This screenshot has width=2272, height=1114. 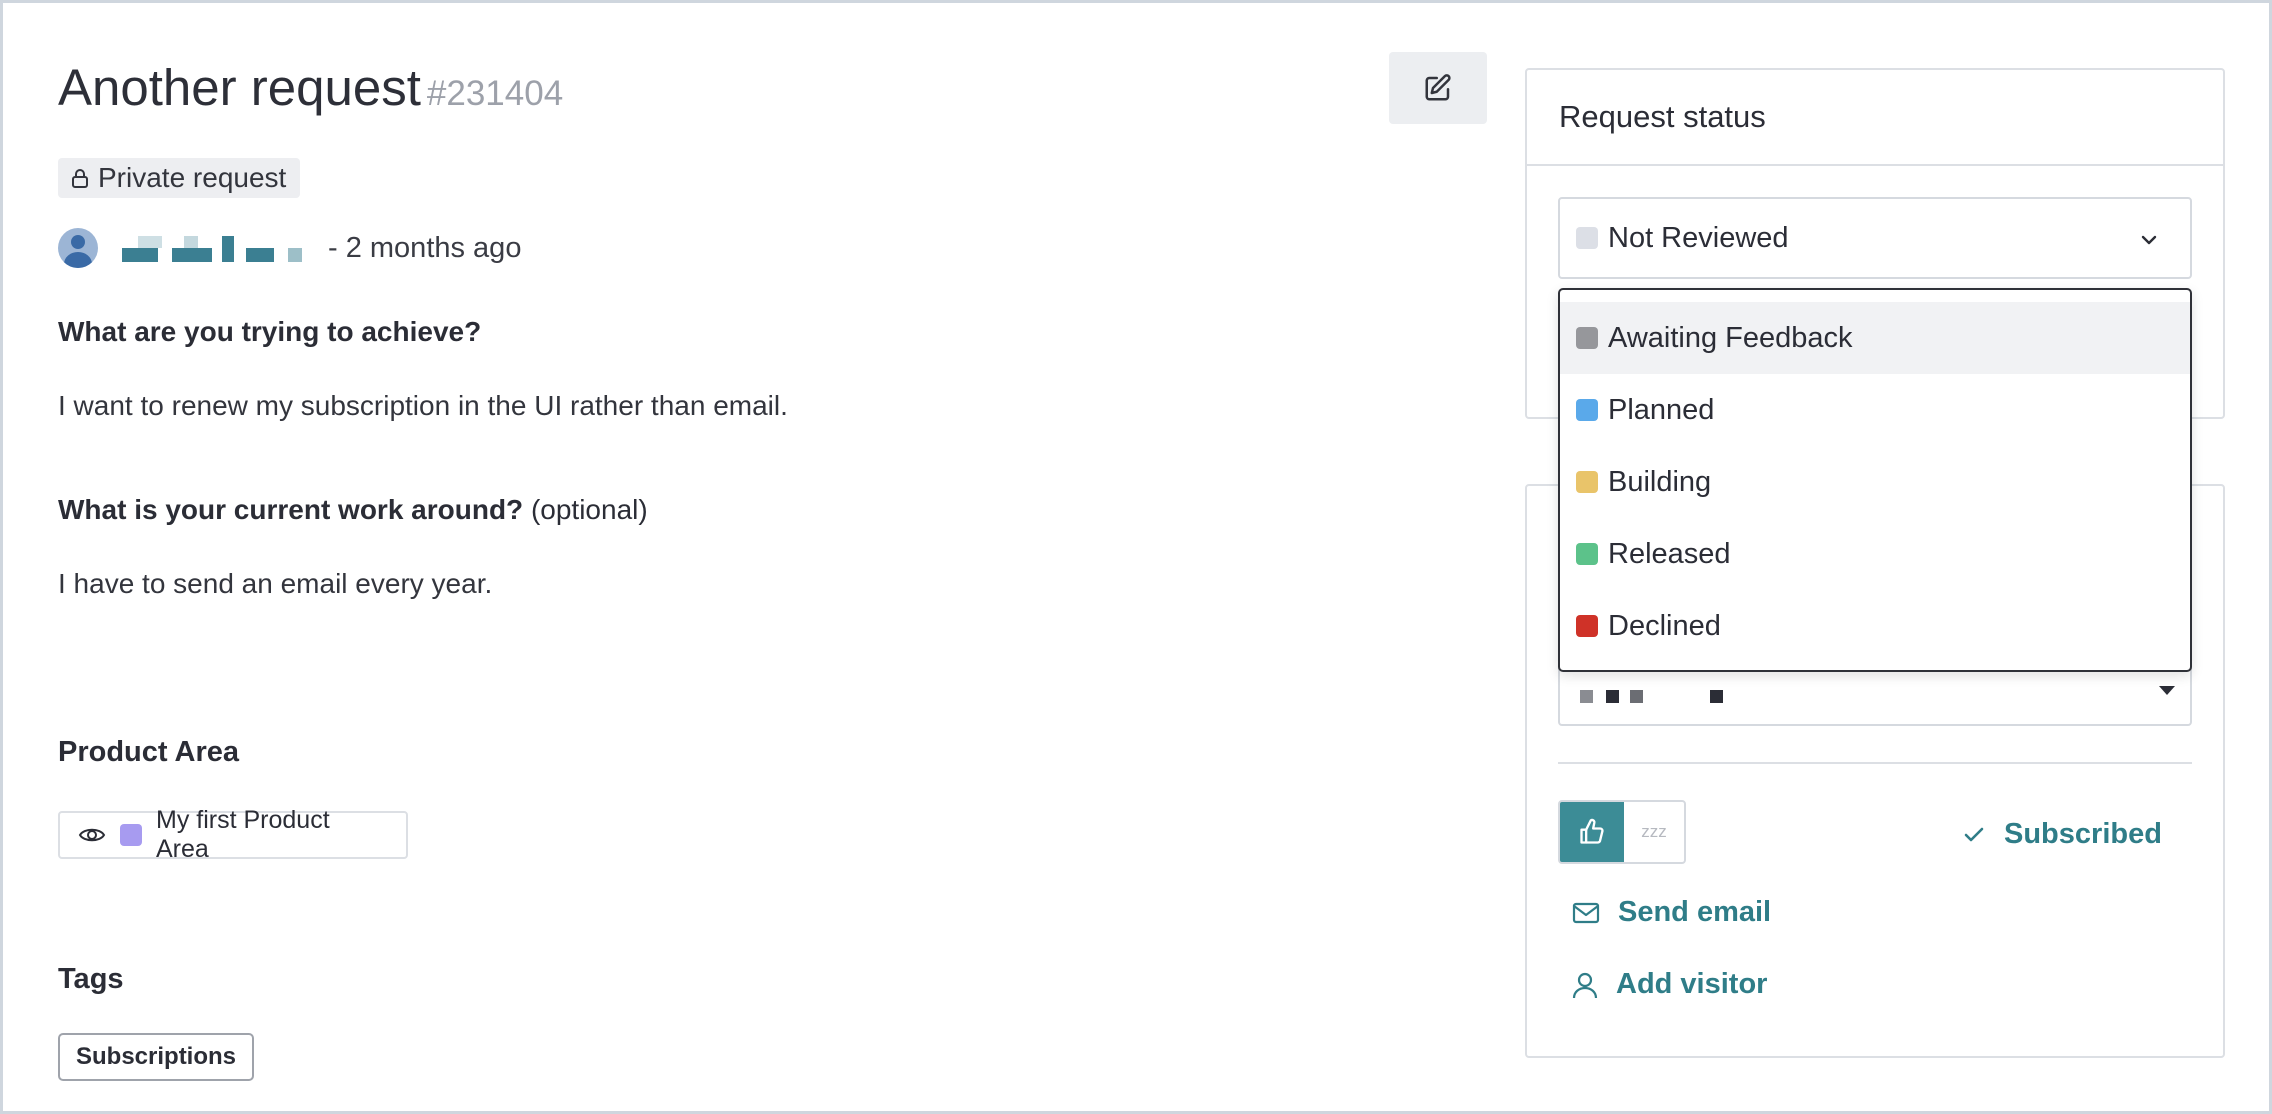 I want to click on add-visitor-button: Add visitor, so click(x=1669, y=984).